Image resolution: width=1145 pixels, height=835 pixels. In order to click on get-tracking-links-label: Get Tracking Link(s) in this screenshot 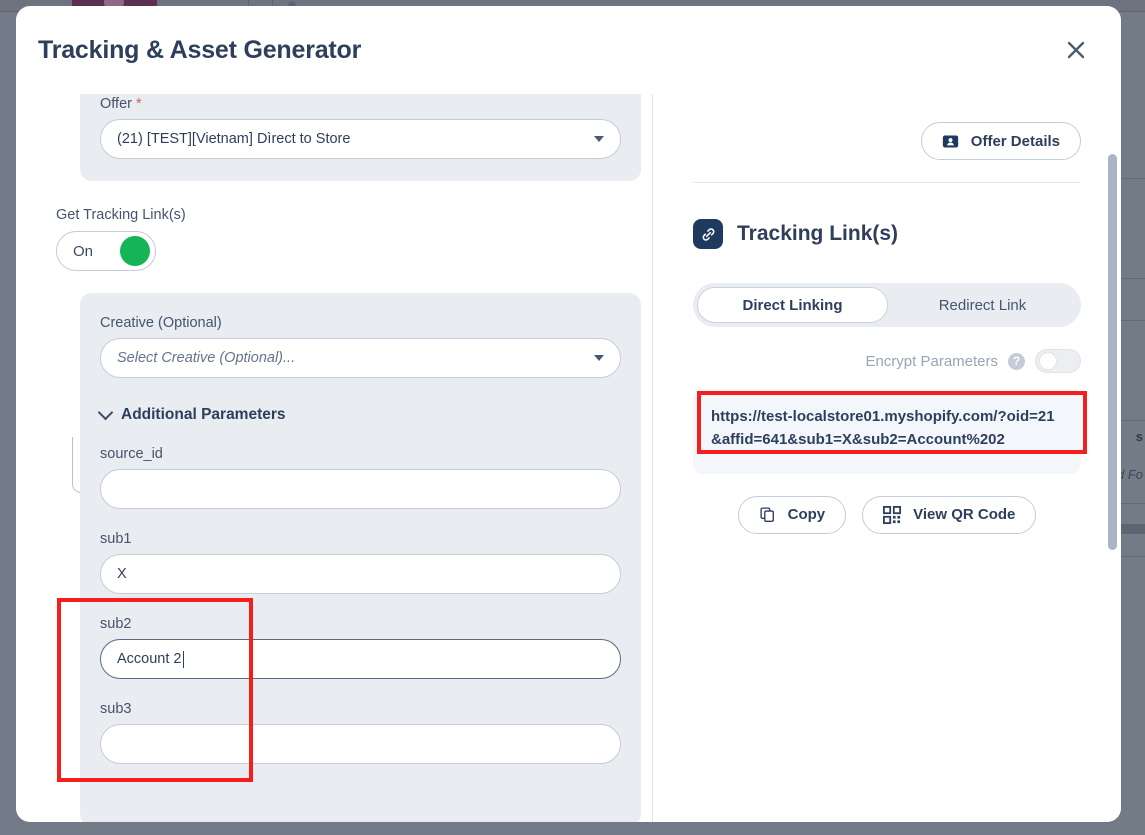, I will do `click(121, 215)`.